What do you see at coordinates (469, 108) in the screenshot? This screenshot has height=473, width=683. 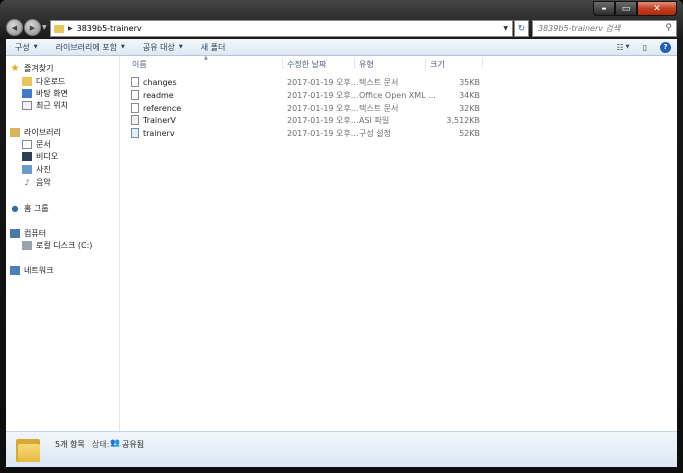 I see `file-size: 32KB` at bounding box center [469, 108].